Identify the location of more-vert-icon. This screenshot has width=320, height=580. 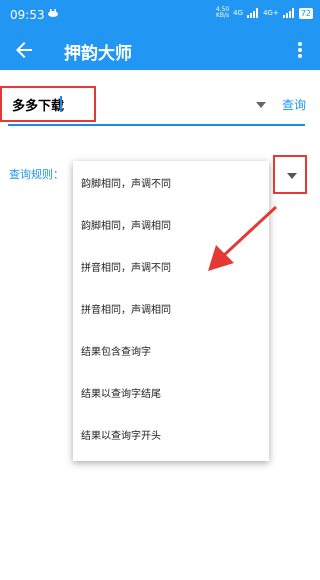
(300, 50).